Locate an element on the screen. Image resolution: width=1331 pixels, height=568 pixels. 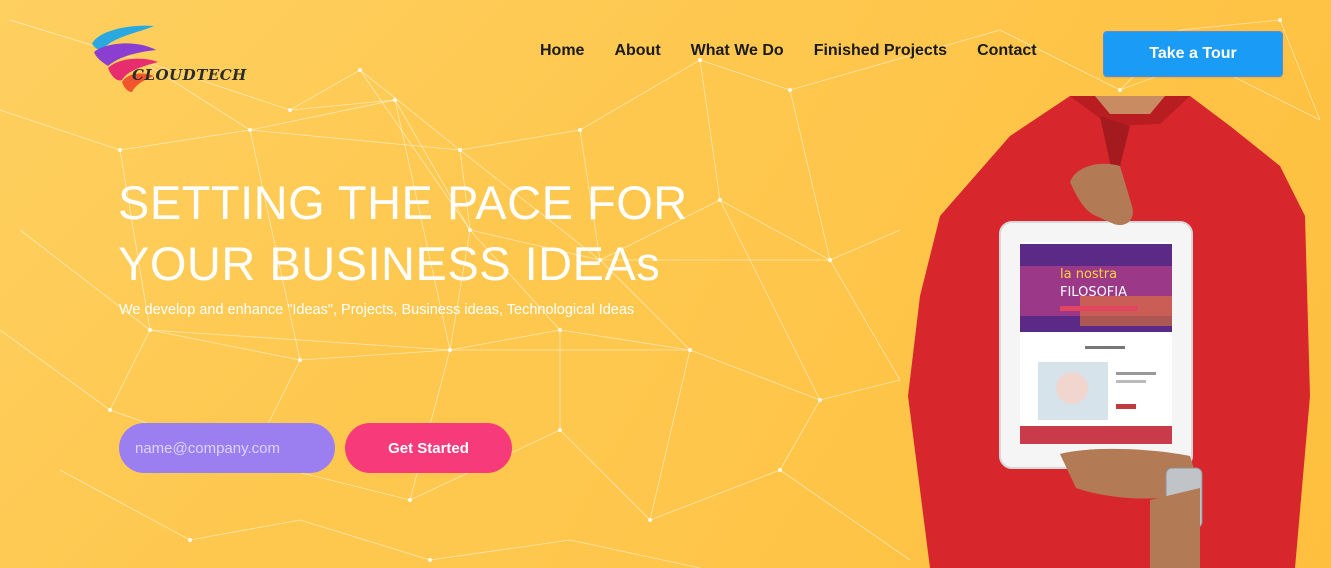
take-a-tour-button: Take a Tour is located at coordinates (1193, 54).